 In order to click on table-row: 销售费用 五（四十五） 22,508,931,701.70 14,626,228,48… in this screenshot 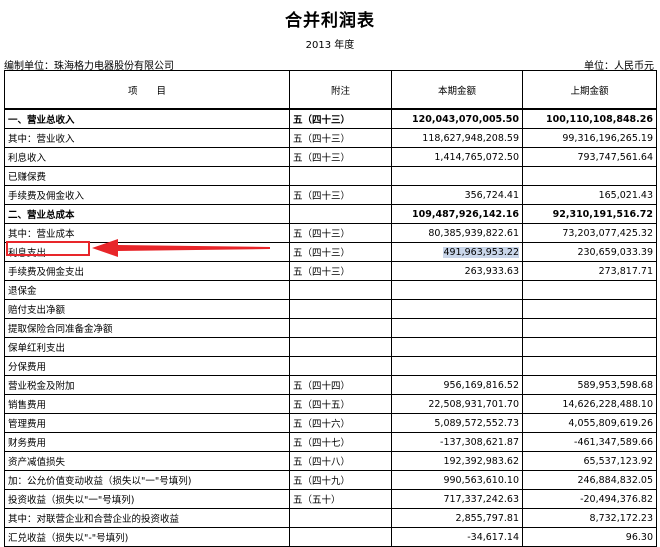, I will do `click(330, 404)`.